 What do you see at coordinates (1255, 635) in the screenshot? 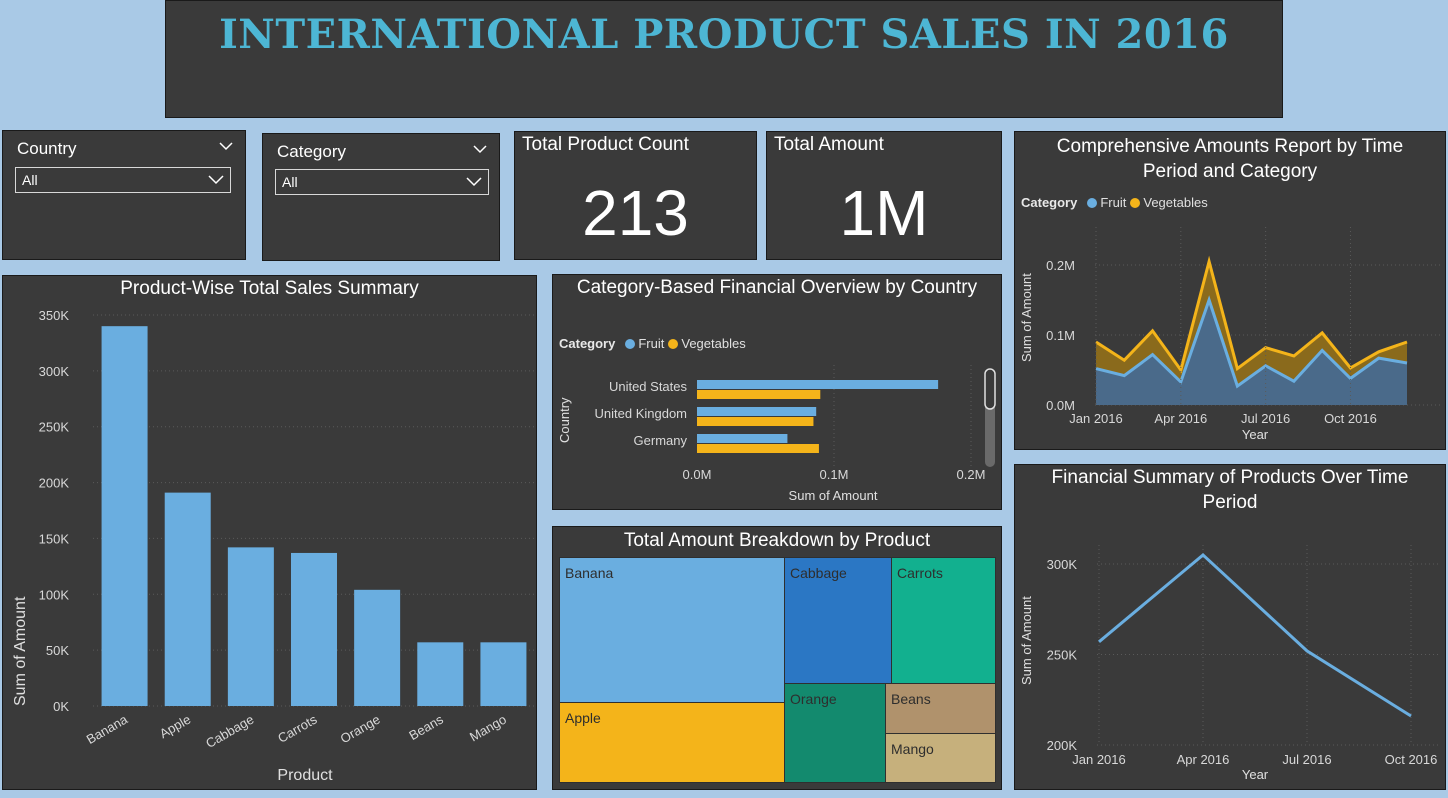
I see `line-series` at bounding box center [1255, 635].